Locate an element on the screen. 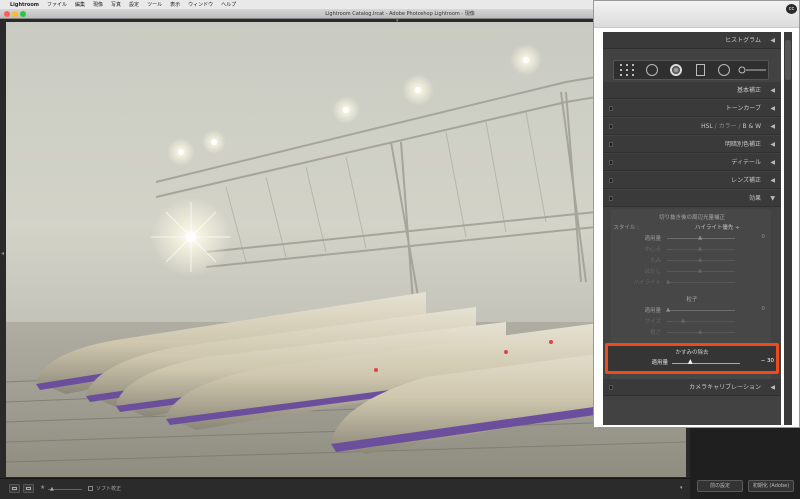 This screenshot has width=800, height=499. inset-window-top: cc is located at coordinates (696, 14).